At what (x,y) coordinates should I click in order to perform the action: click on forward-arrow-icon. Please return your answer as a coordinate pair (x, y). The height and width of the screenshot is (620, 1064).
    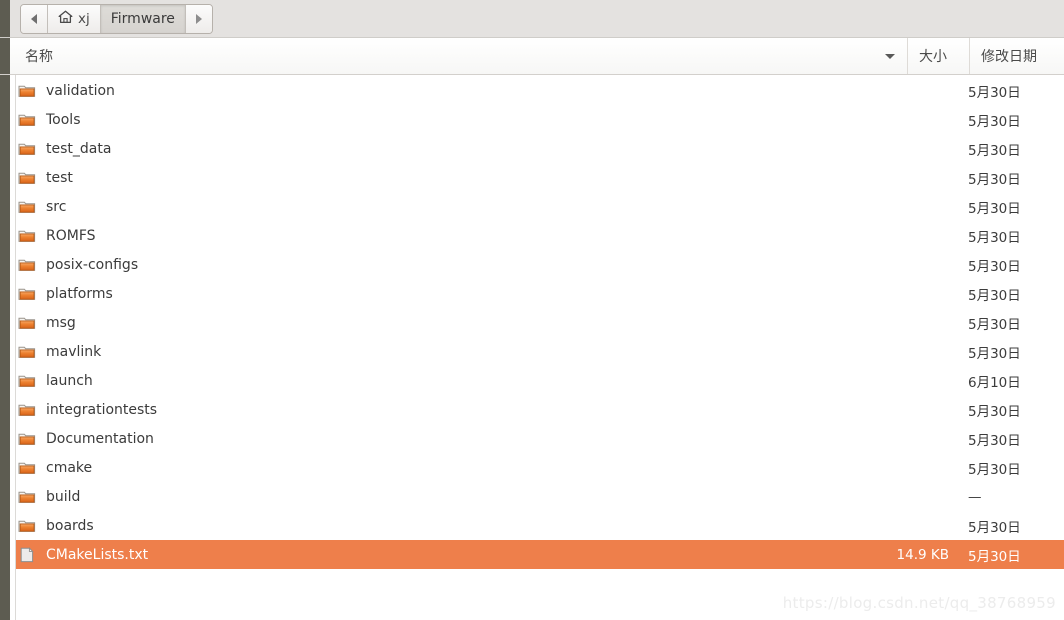
    Looking at the image, I should click on (198, 18).